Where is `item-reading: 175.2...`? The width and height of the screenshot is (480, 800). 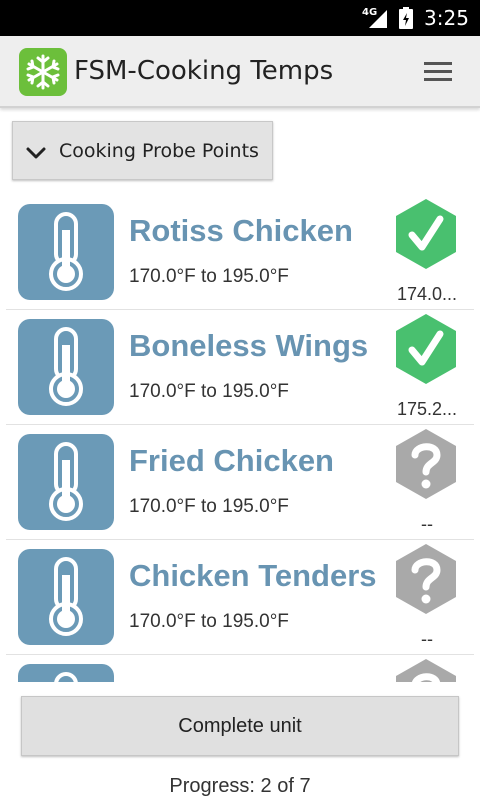 item-reading: 175.2... is located at coordinates (427, 409).